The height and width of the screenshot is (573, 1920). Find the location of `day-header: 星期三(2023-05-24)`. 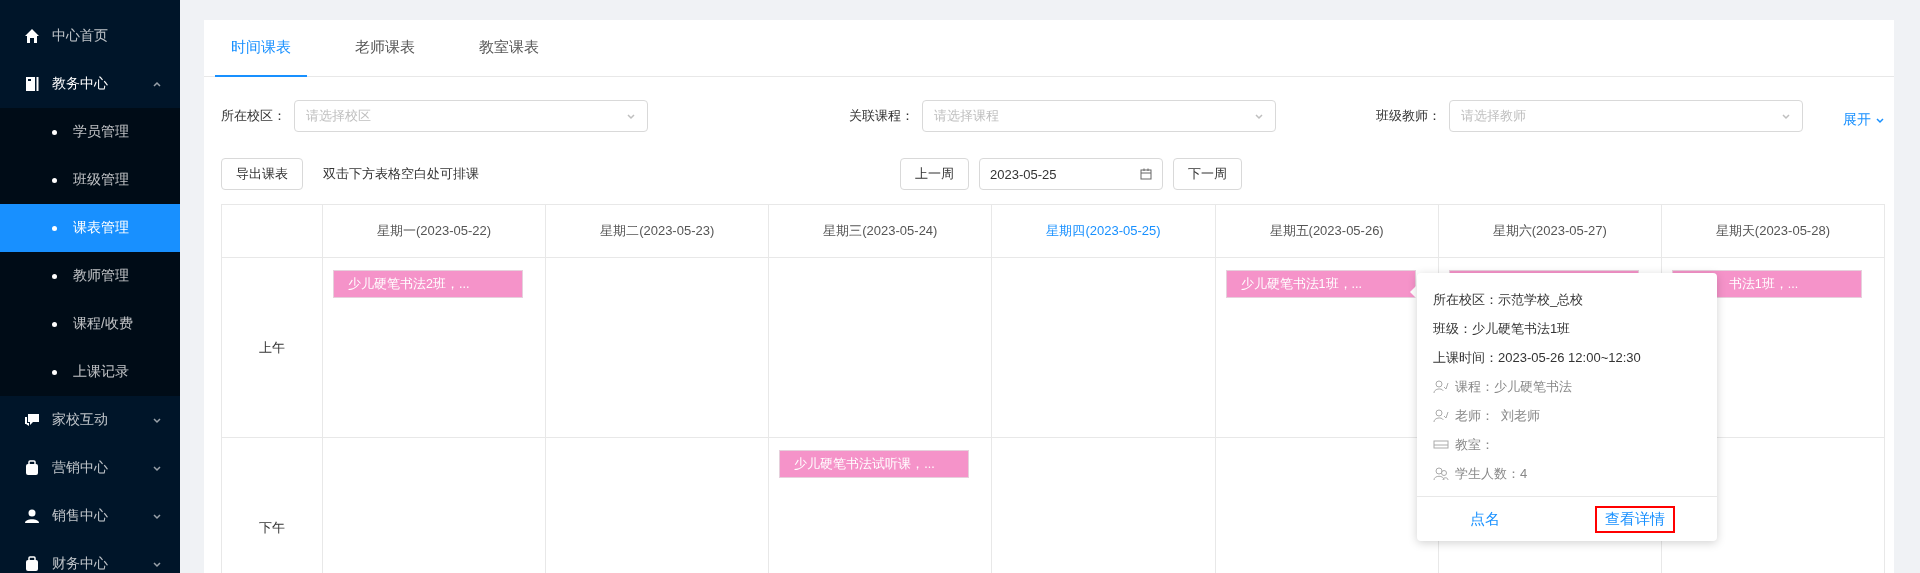

day-header: 星期三(2023-05-24) is located at coordinates (881, 231).